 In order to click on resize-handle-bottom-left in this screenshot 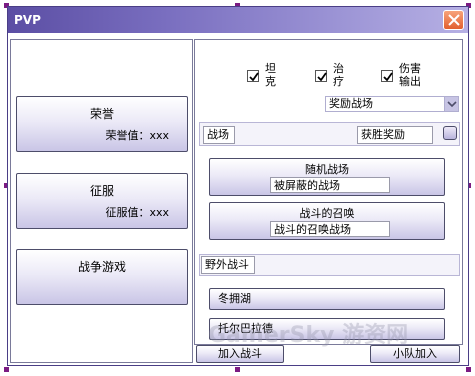, I will do `click(6, 369)`.